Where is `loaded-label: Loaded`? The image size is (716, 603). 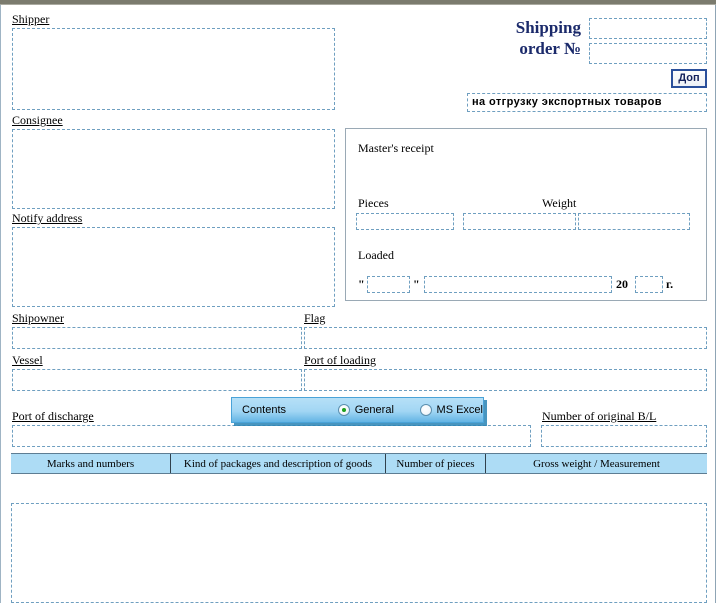
loaded-label: Loaded is located at coordinates (376, 255).